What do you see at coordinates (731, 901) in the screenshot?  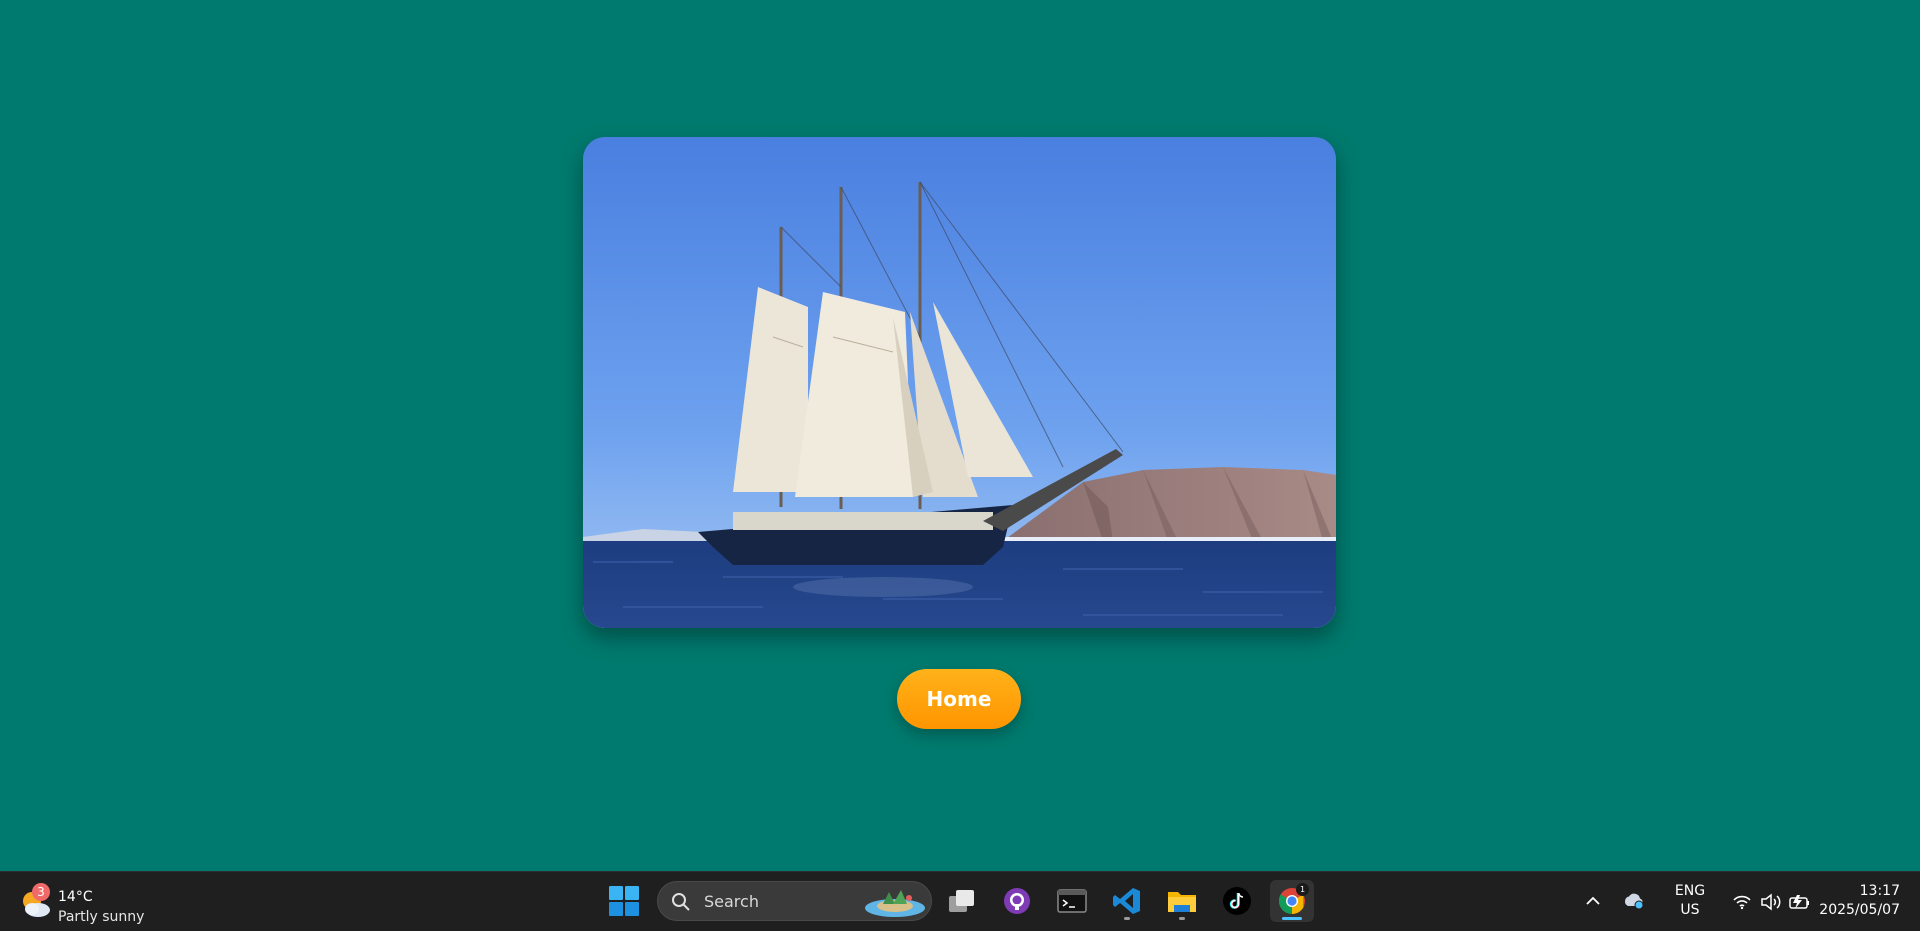 I see `search-placeholder: Search` at bounding box center [731, 901].